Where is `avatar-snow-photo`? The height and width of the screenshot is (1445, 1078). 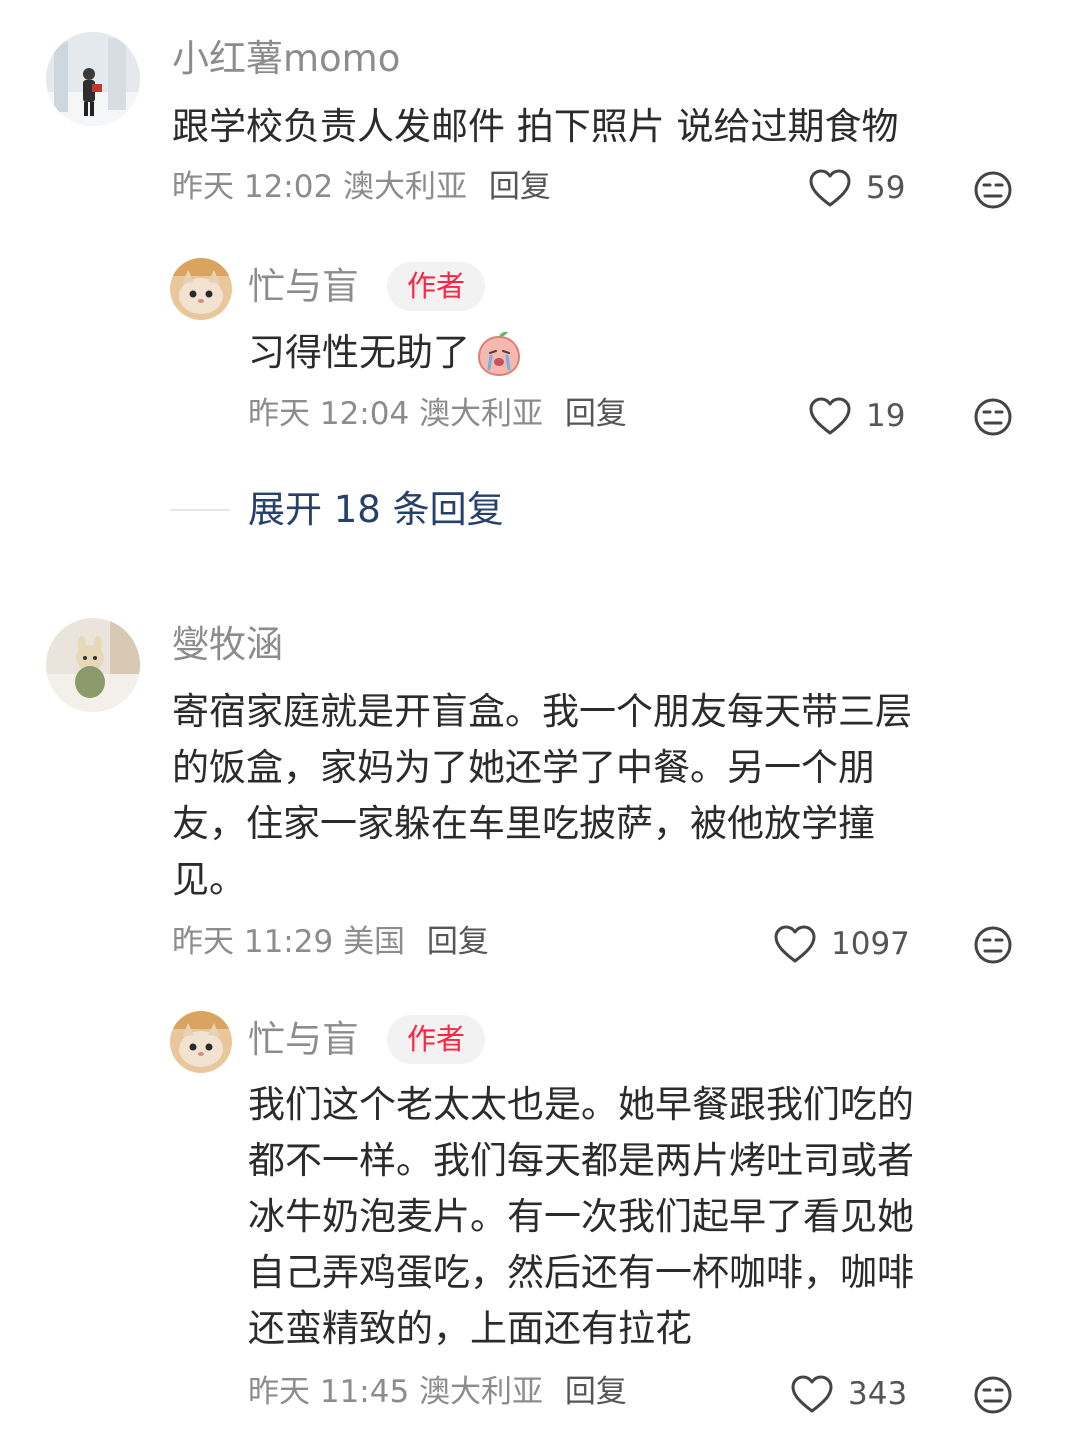
avatar-snow-photo is located at coordinates (93, 79).